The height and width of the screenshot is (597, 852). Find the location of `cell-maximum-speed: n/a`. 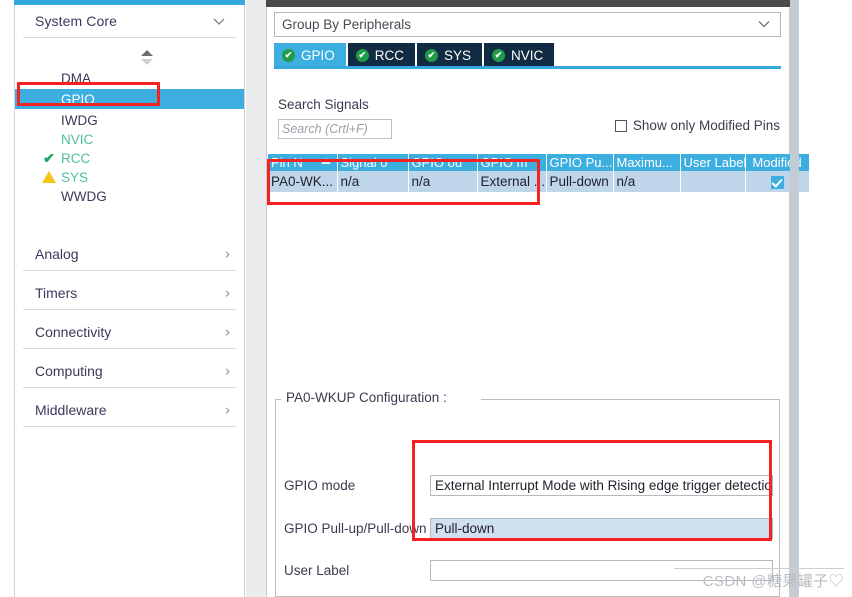

cell-maximum-speed: n/a is located at coordinates (647, 181).